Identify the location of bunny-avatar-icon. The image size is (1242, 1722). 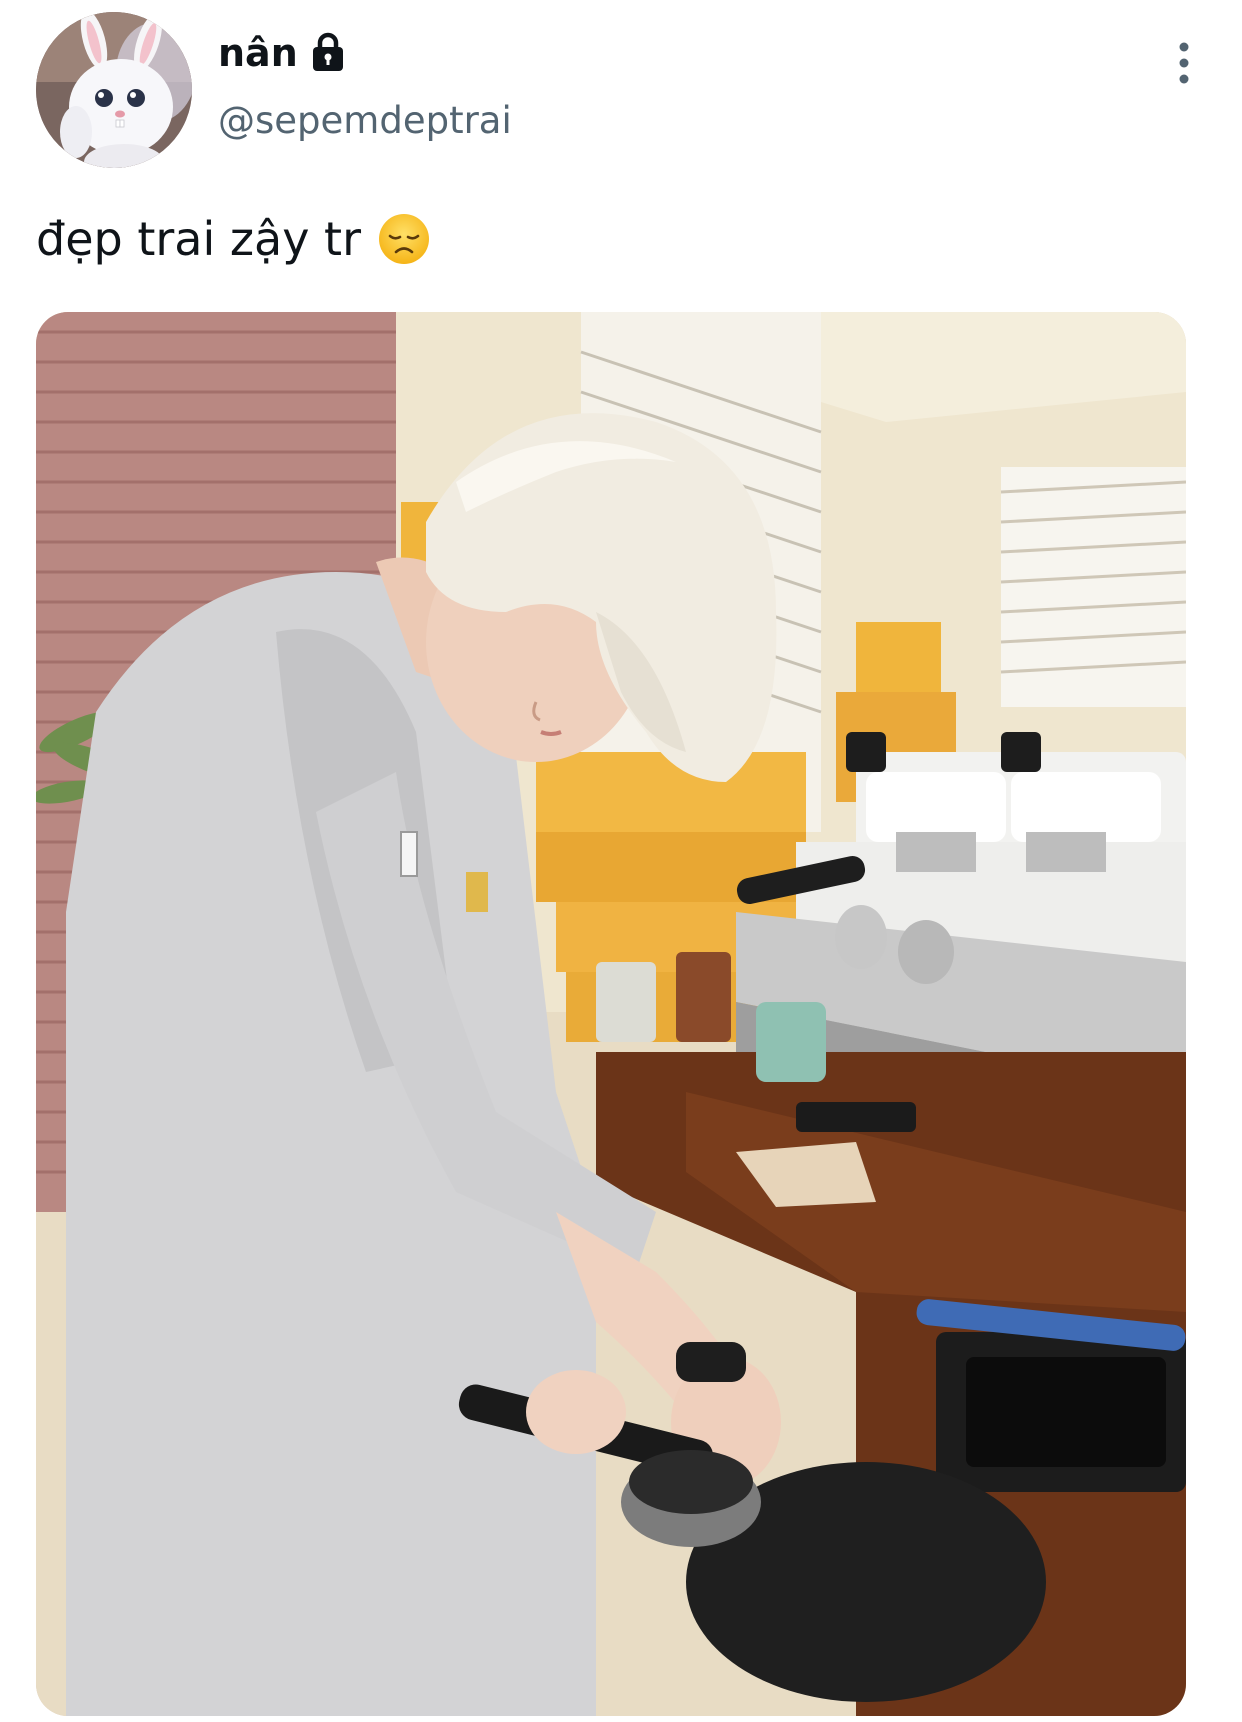
(114, 90).